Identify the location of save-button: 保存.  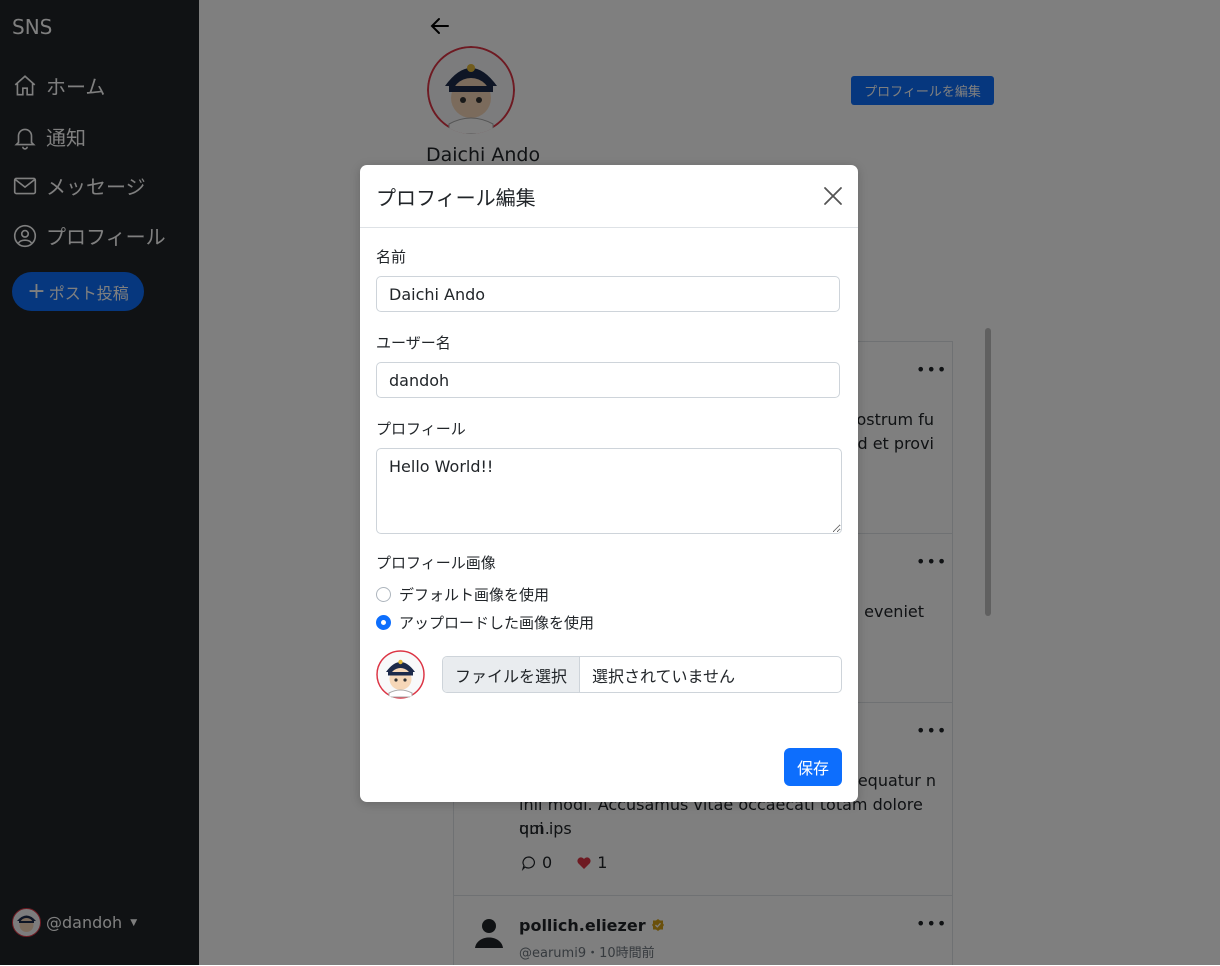
(813, 767).